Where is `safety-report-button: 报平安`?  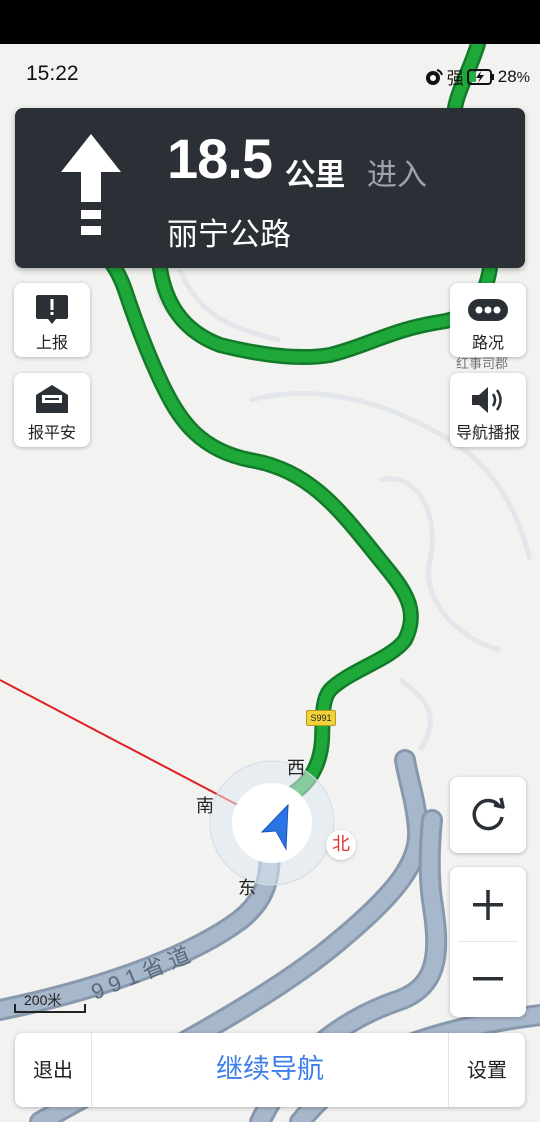 safety-report-button: 报平安 is located at coordinates (52, 410).